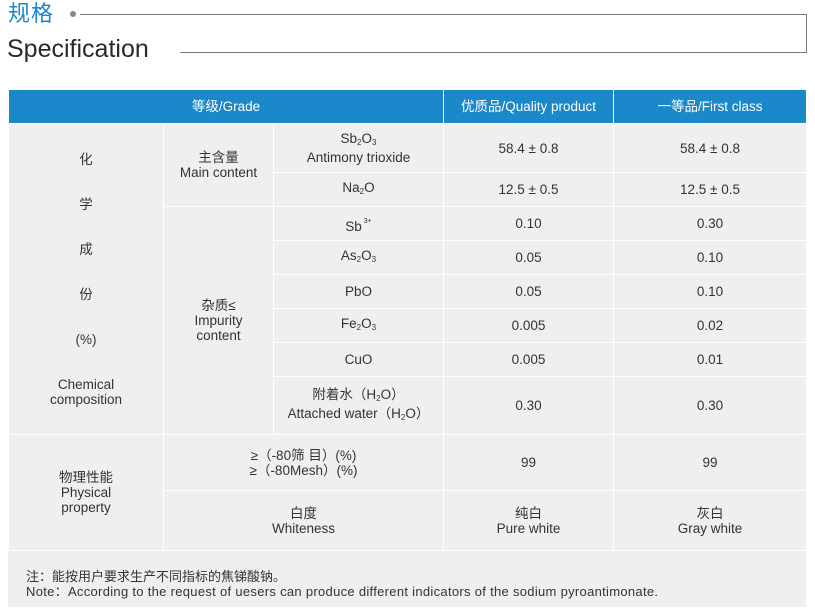 The height and width of the screenshot is (614, 815). I want to click on value-quality: 纯白 Pure white, so click(528, 520).